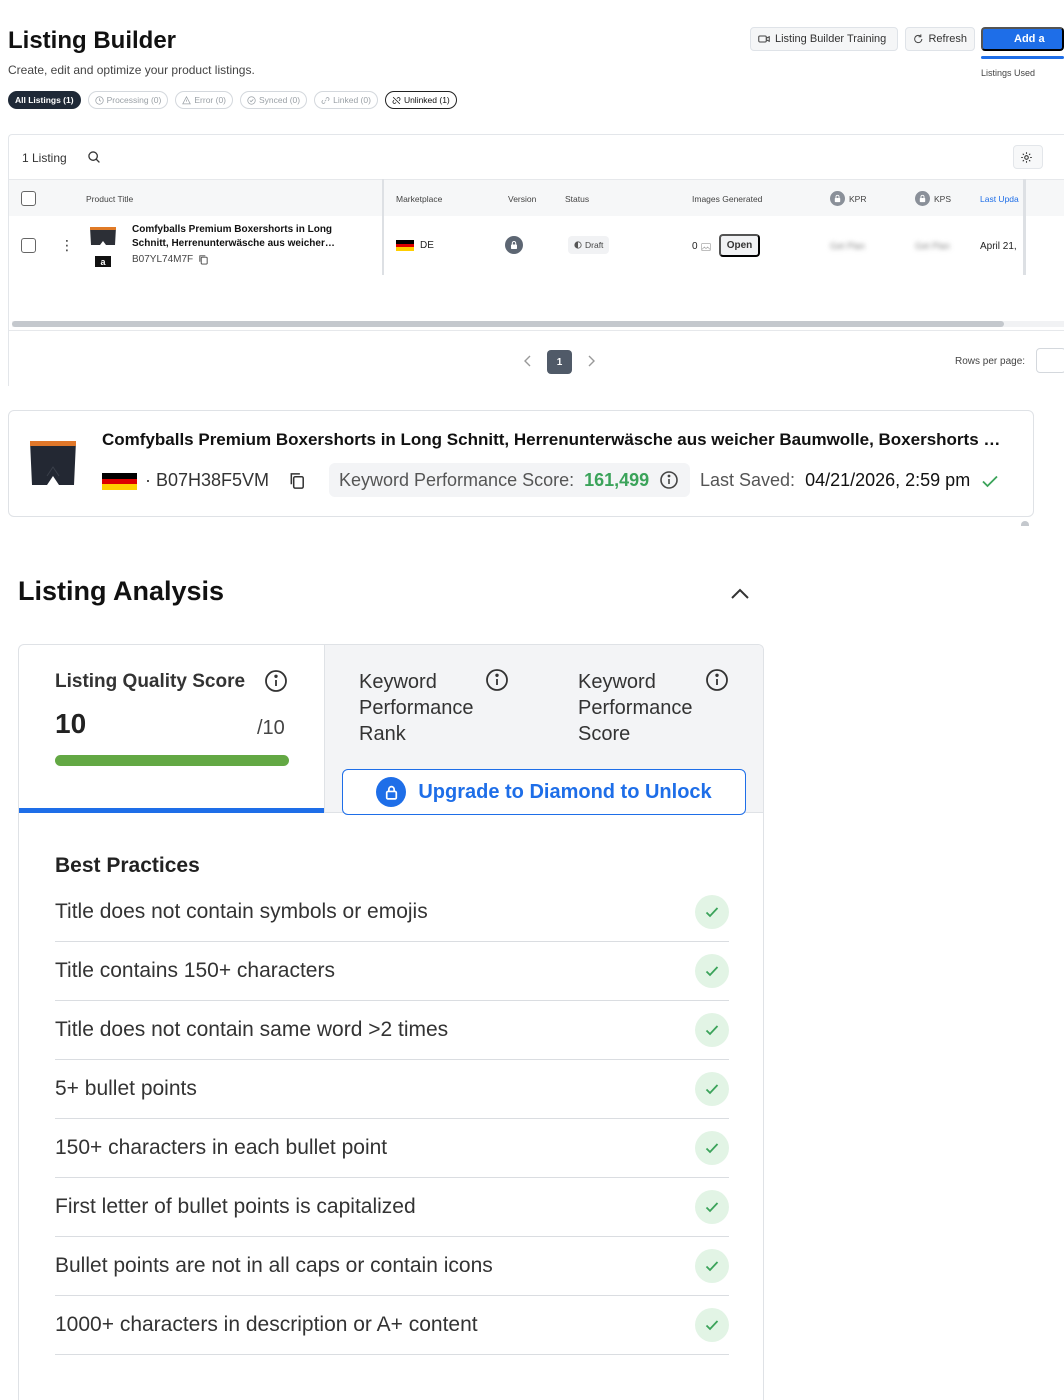 The height and width of the screenshot is (1400, 1064). I want to click on chevron-up-icon, so click(740, 594).